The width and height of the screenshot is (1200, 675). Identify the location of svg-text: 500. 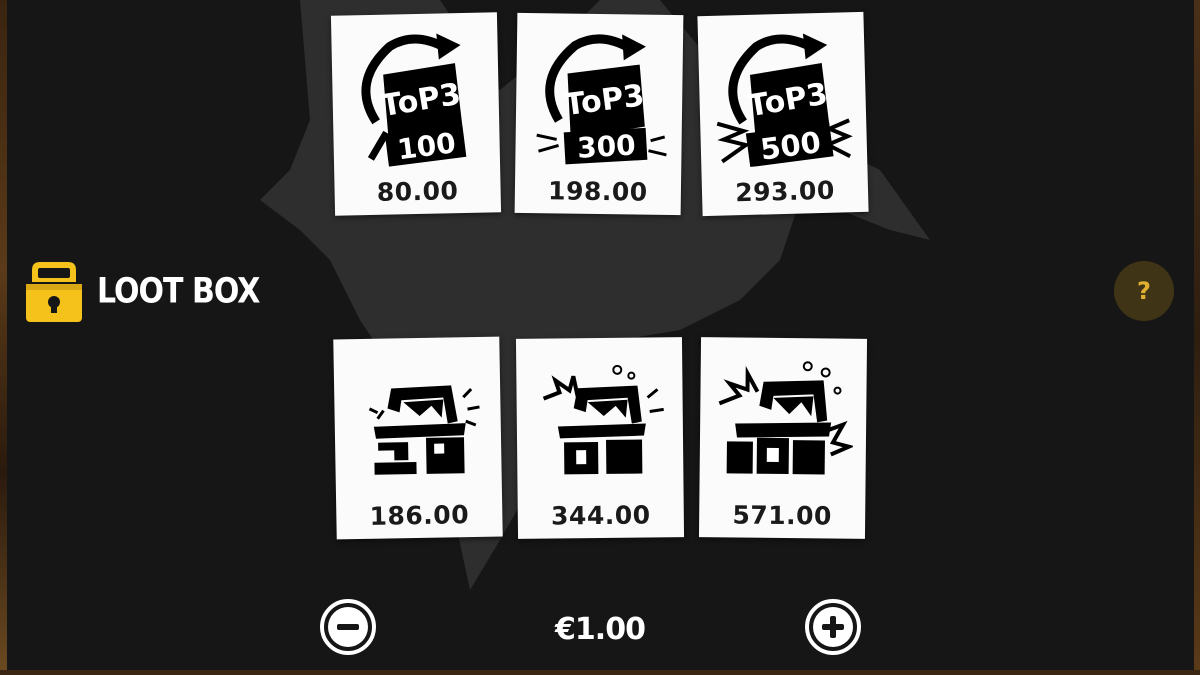
(790, 146).